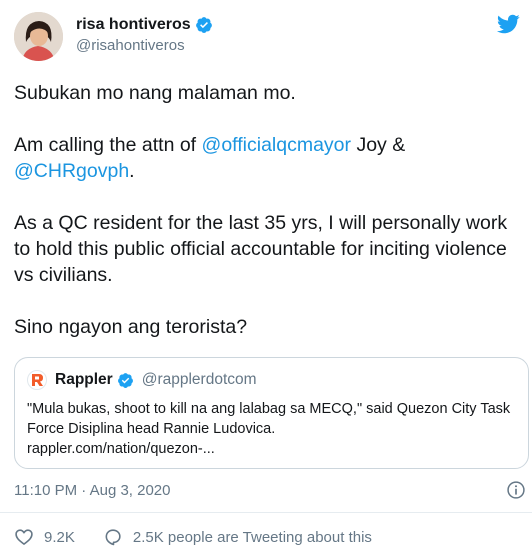 The width and height of the screenshot is (532, 553). I want to click on heart-icon, so click(24, 537).